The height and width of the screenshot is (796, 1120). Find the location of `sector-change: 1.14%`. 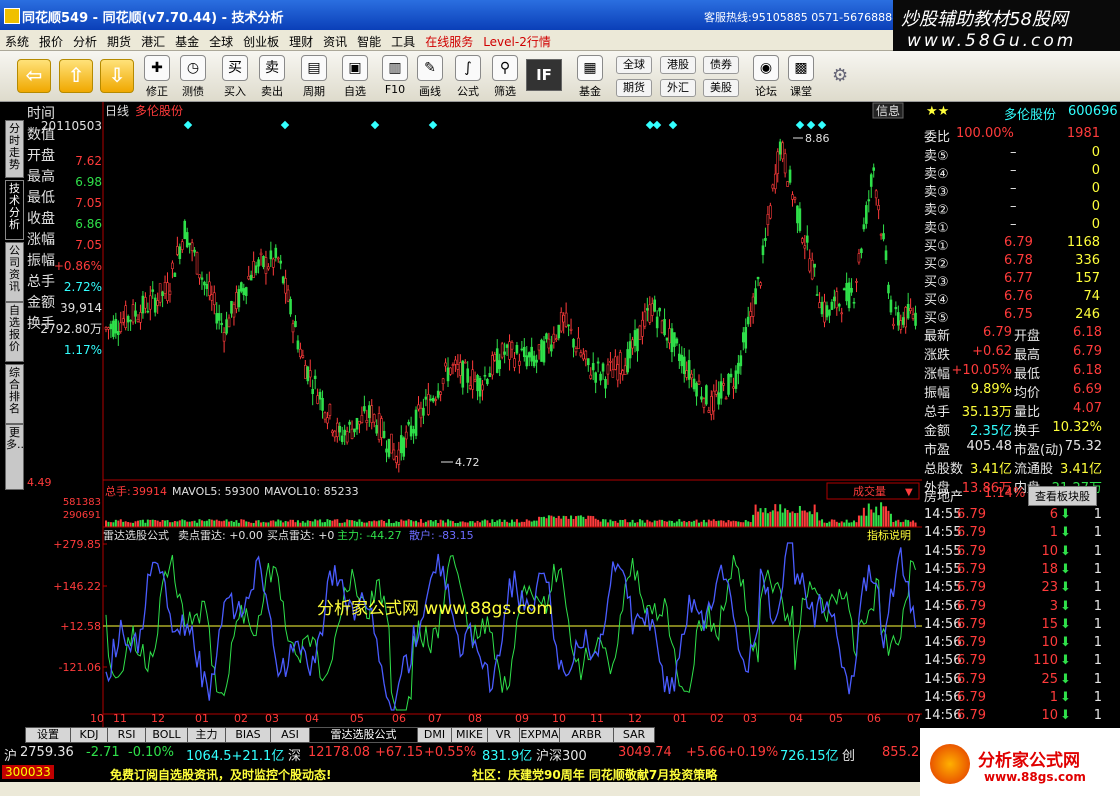

sector-change: 1.14% is located at coordinates (1005, 493).